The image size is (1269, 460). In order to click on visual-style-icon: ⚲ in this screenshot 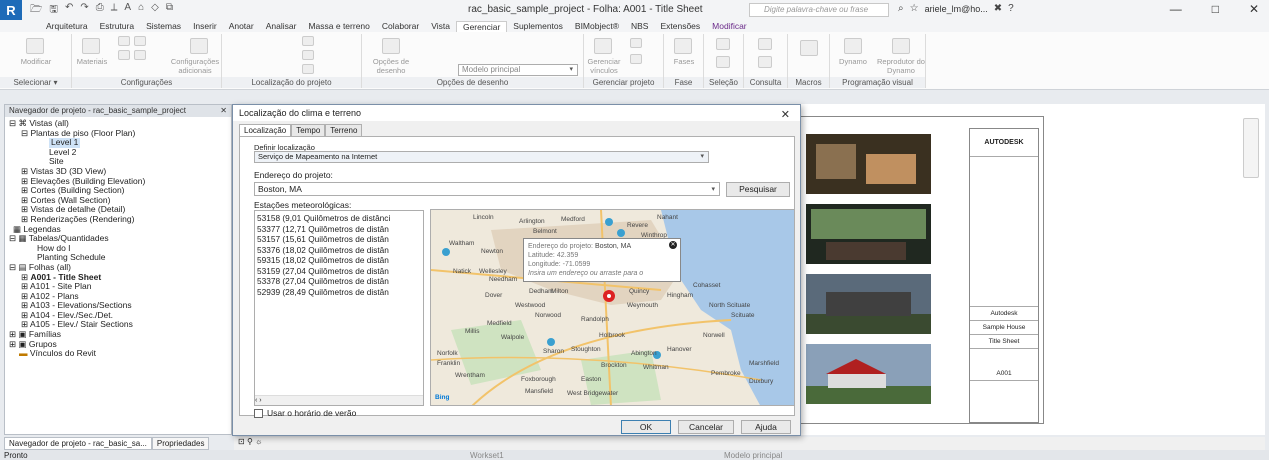, I will do `click(250, 441)`.